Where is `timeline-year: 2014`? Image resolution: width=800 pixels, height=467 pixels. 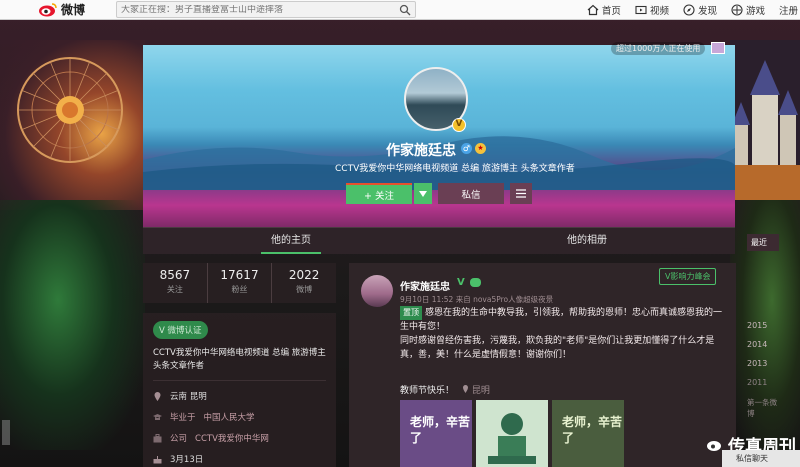
timeline-year: 2014 is located at coordinates (763, 344).